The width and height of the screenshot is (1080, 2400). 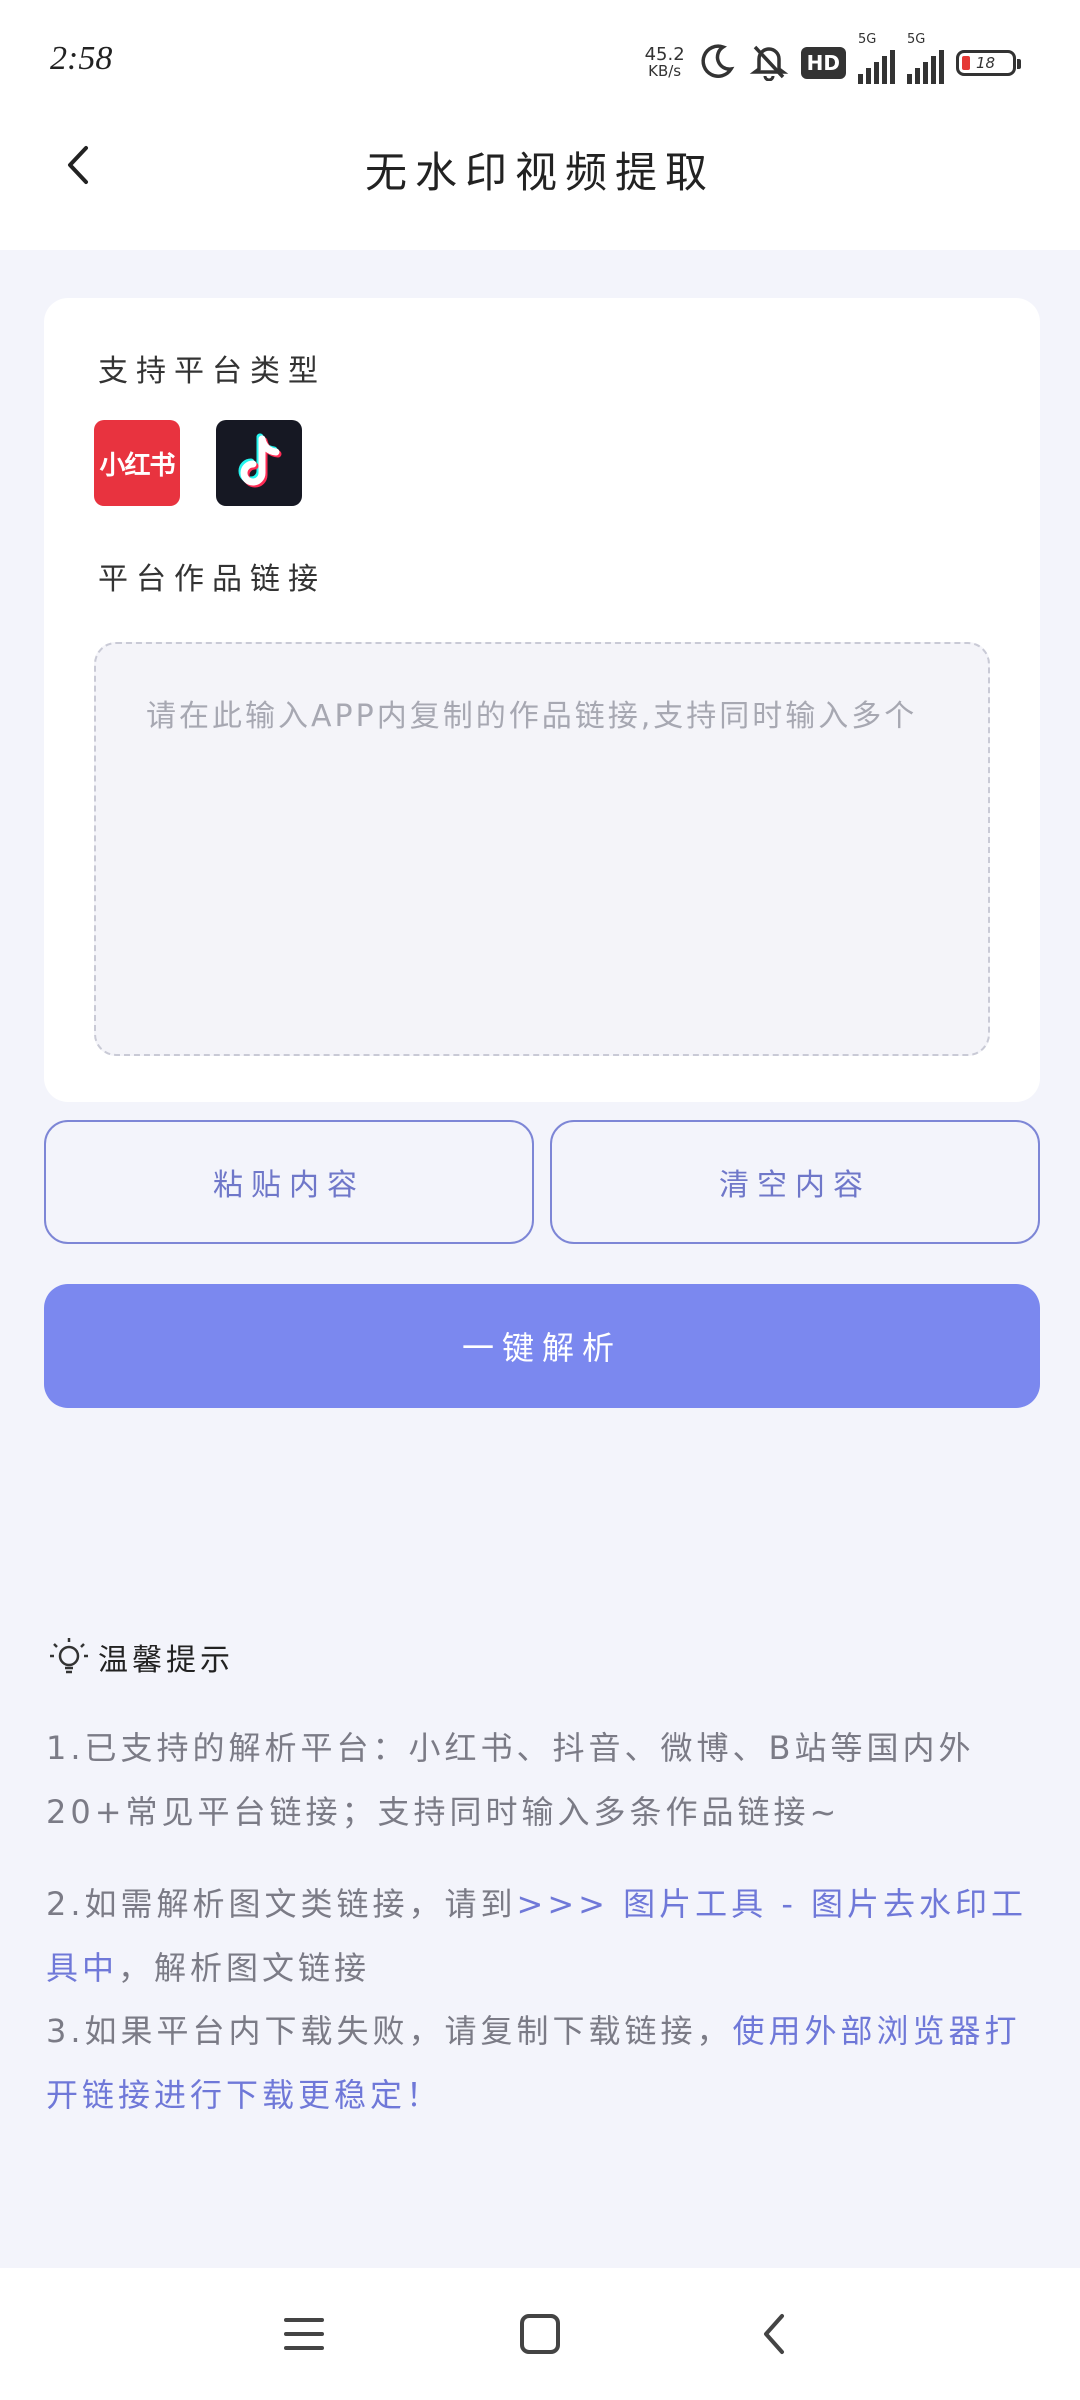 What do you see at coordinates (81, 58) in the screenshot?
I see `status-time: 2:58` at bounding box center [81, 58].